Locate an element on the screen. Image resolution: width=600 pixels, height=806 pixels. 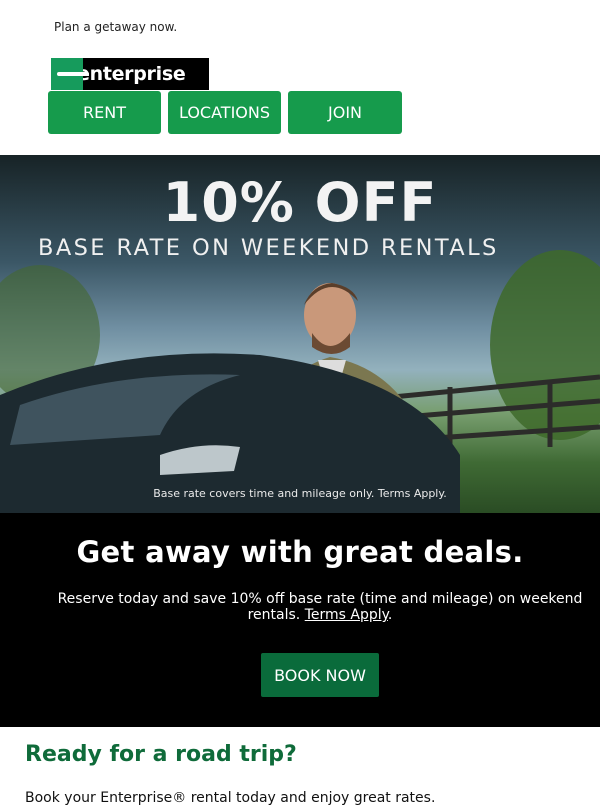
road-trip-title: Ready for a road trip? is located at coordinates (161, 754).